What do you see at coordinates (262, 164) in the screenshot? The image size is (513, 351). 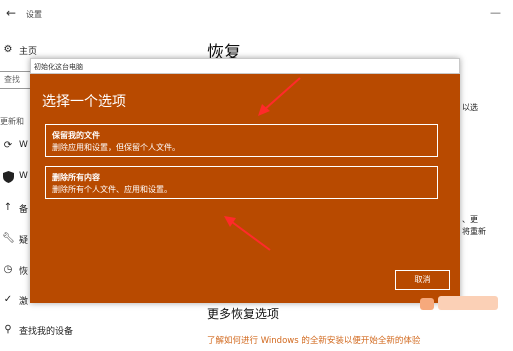 I see `annotation-arrows` at bounding box center [262, 164].